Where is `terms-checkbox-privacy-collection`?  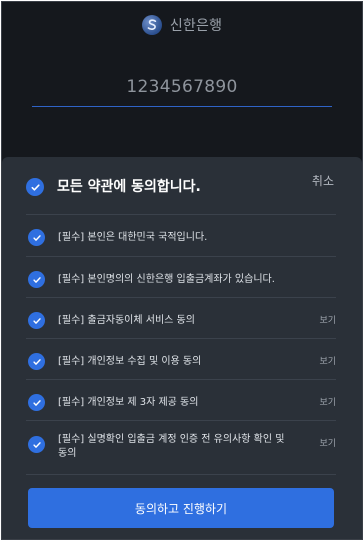 terms-checkbox-privacy-collection is located at coordinates (36, 361).